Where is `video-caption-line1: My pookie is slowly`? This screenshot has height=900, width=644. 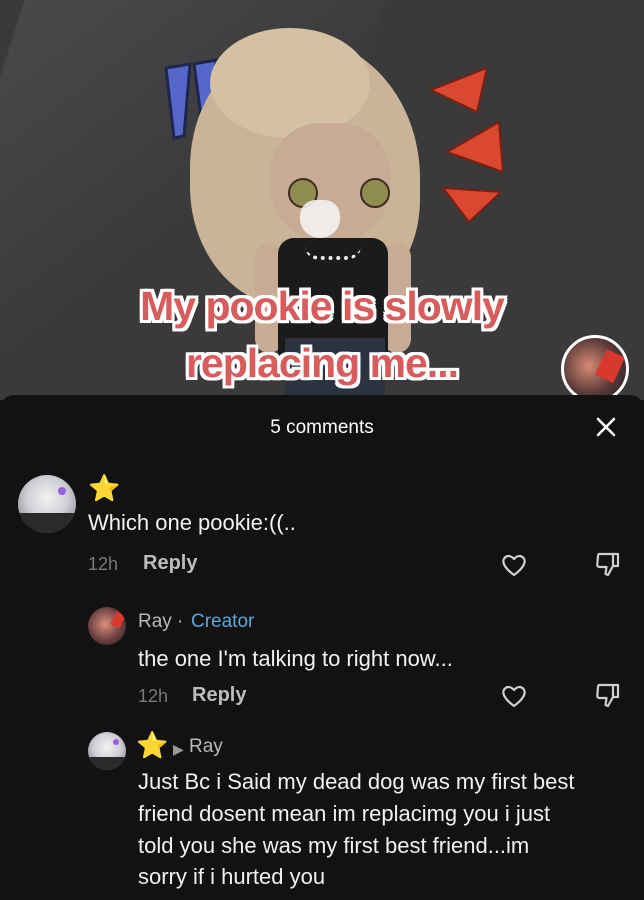
video-caption-line1: My pookie is slowly is located at coordinates (322, 306).